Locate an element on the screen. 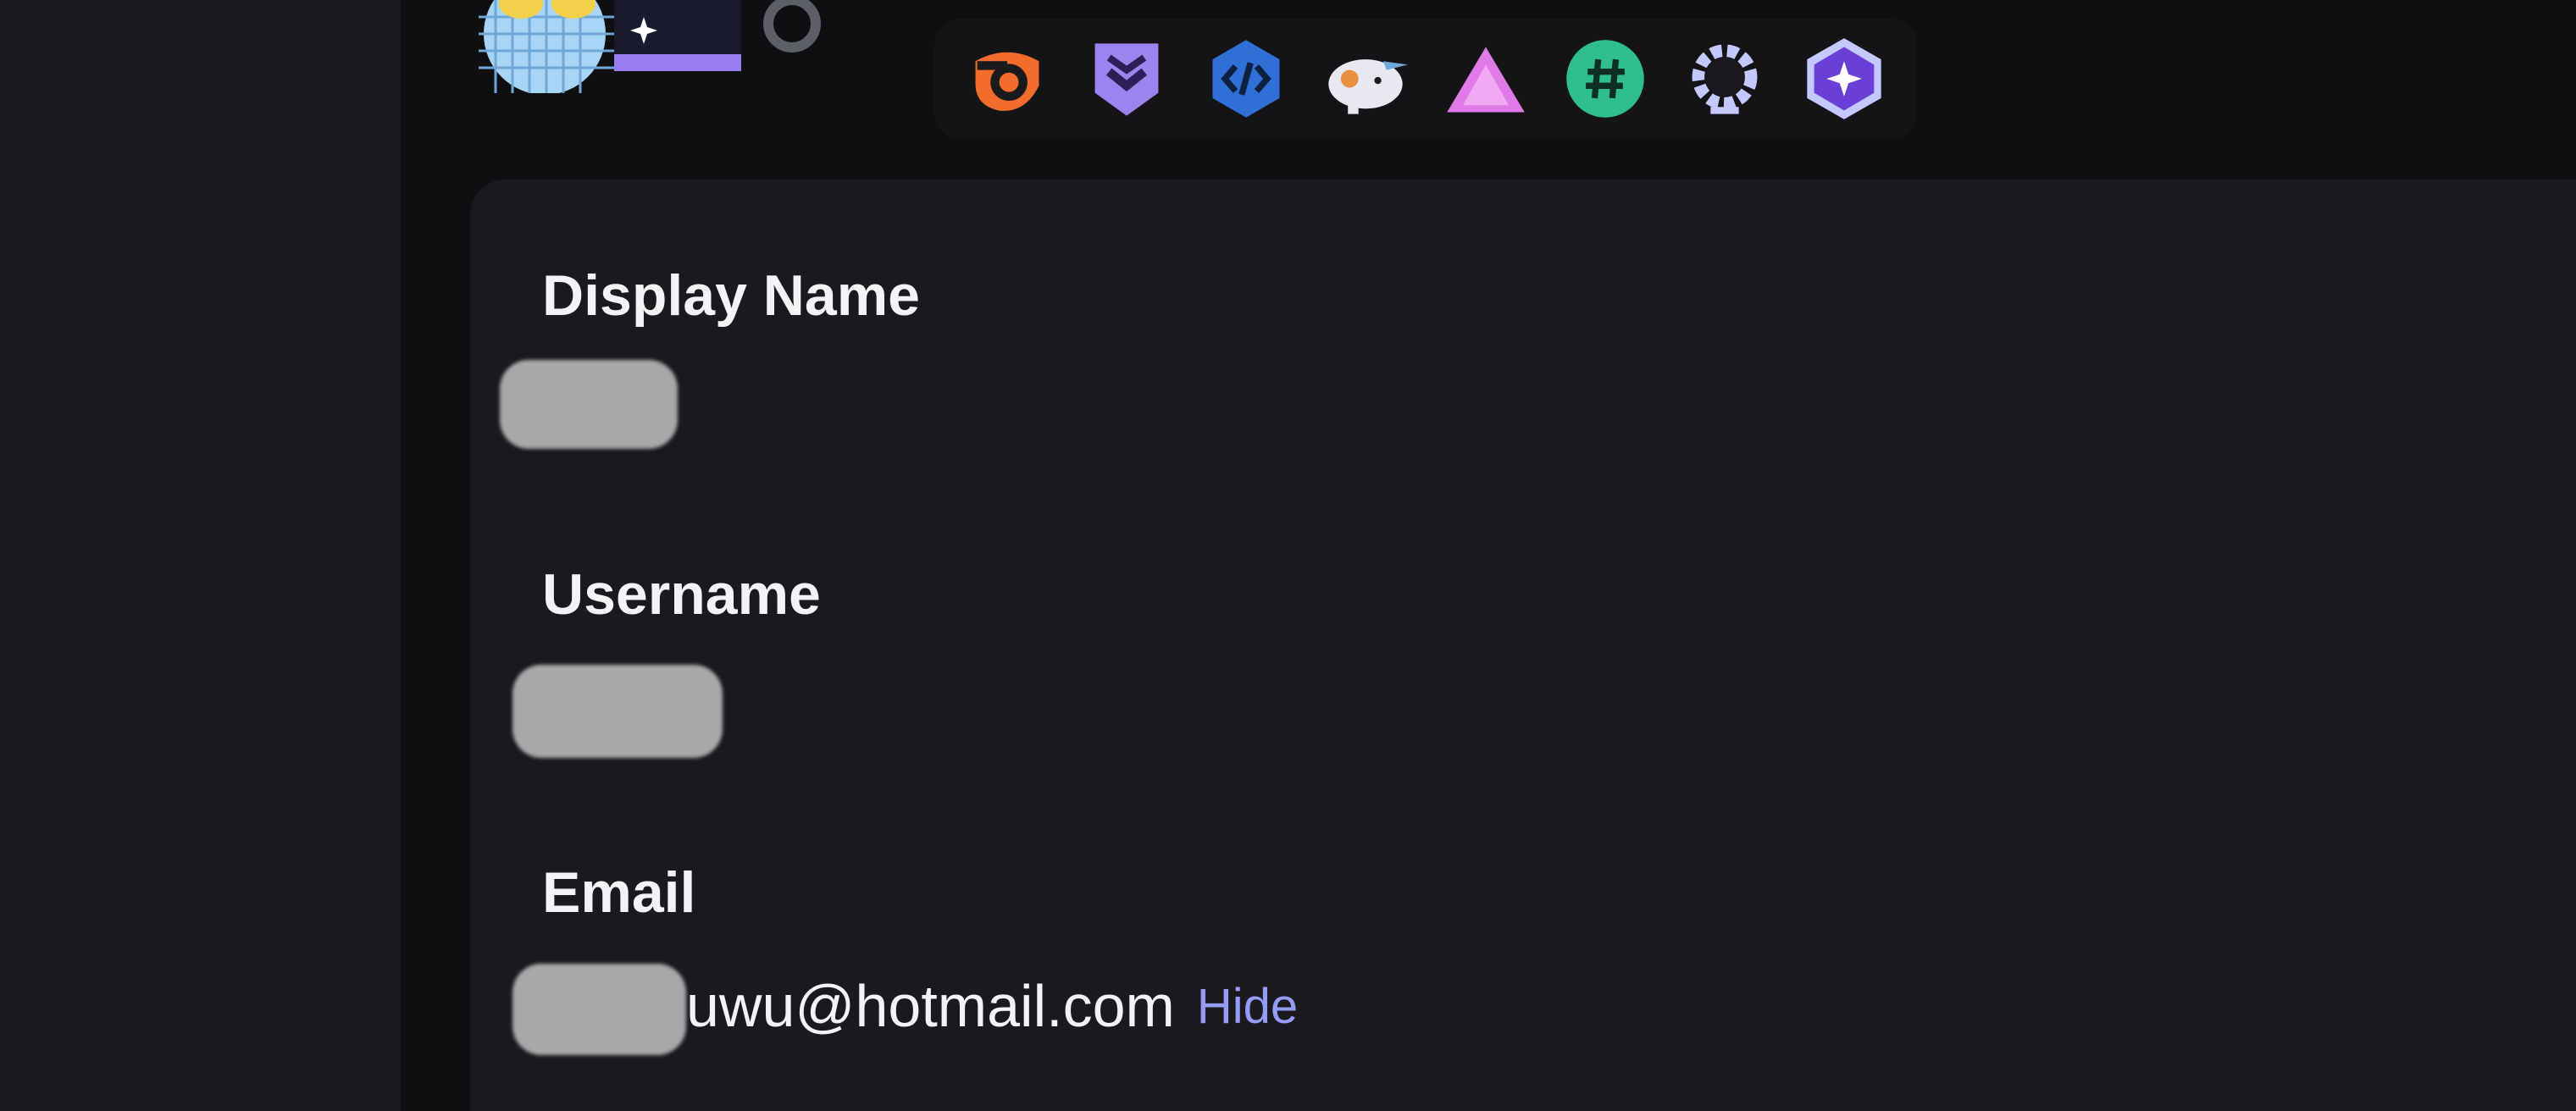  hypesquad-balance-icon is located at coordinates (1007, 78).